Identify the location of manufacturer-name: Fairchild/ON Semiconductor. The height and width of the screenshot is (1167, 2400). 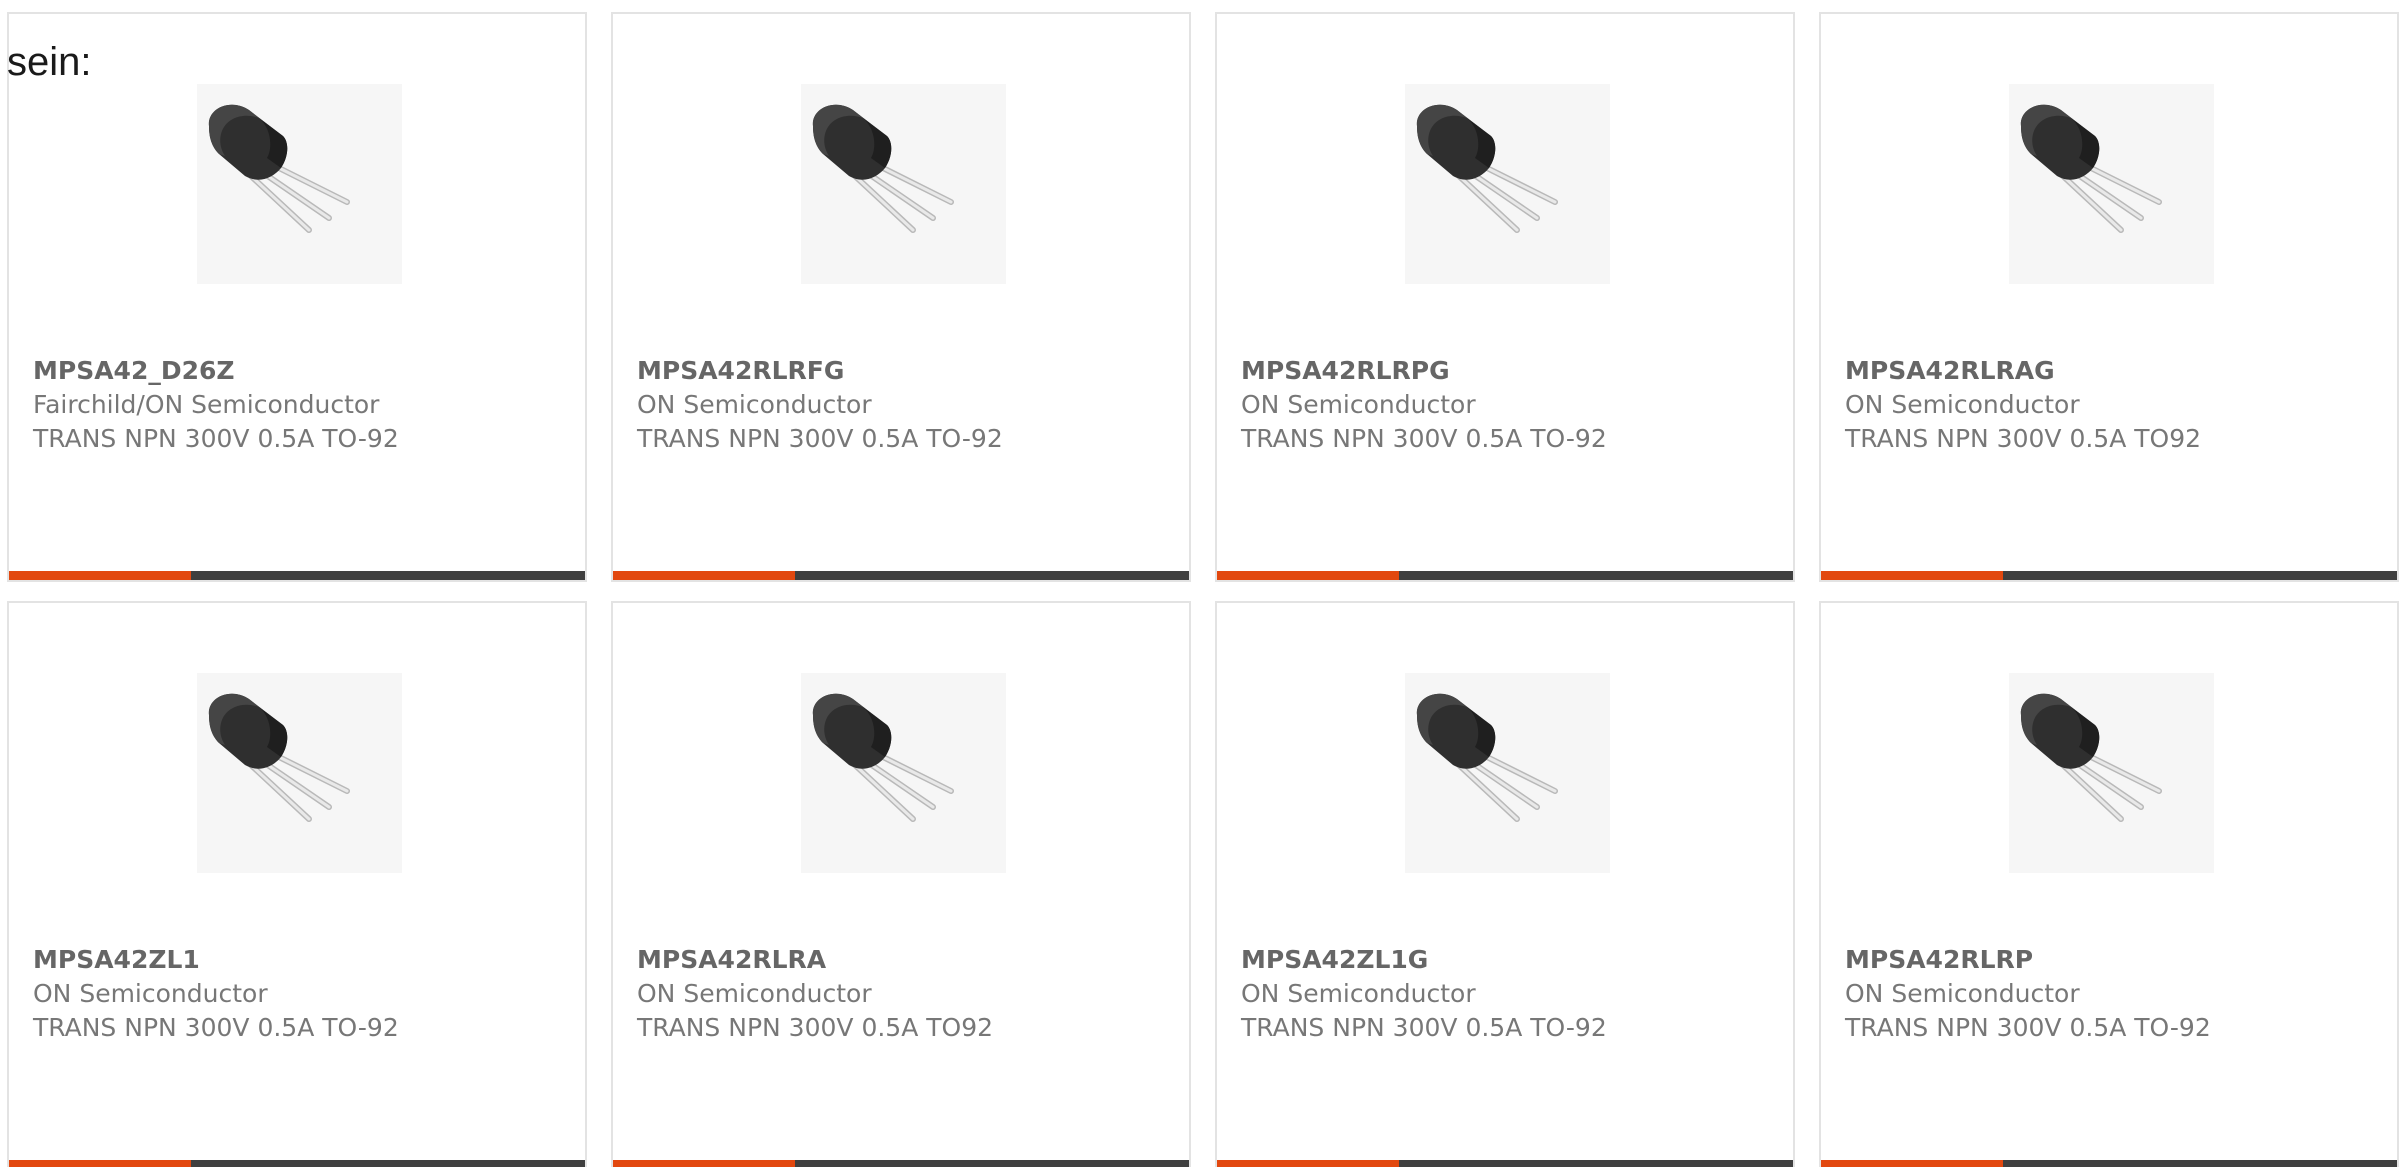
(206, 404).